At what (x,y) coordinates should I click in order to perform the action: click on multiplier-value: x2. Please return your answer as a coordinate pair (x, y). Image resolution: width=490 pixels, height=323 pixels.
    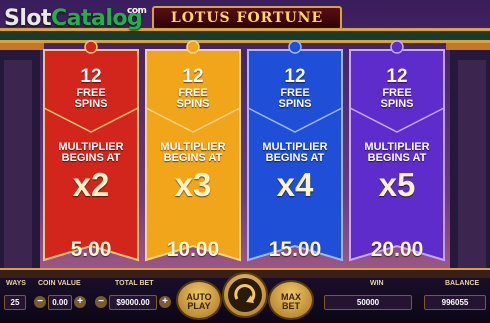
    Looking at the image, I should click on (91, 184).